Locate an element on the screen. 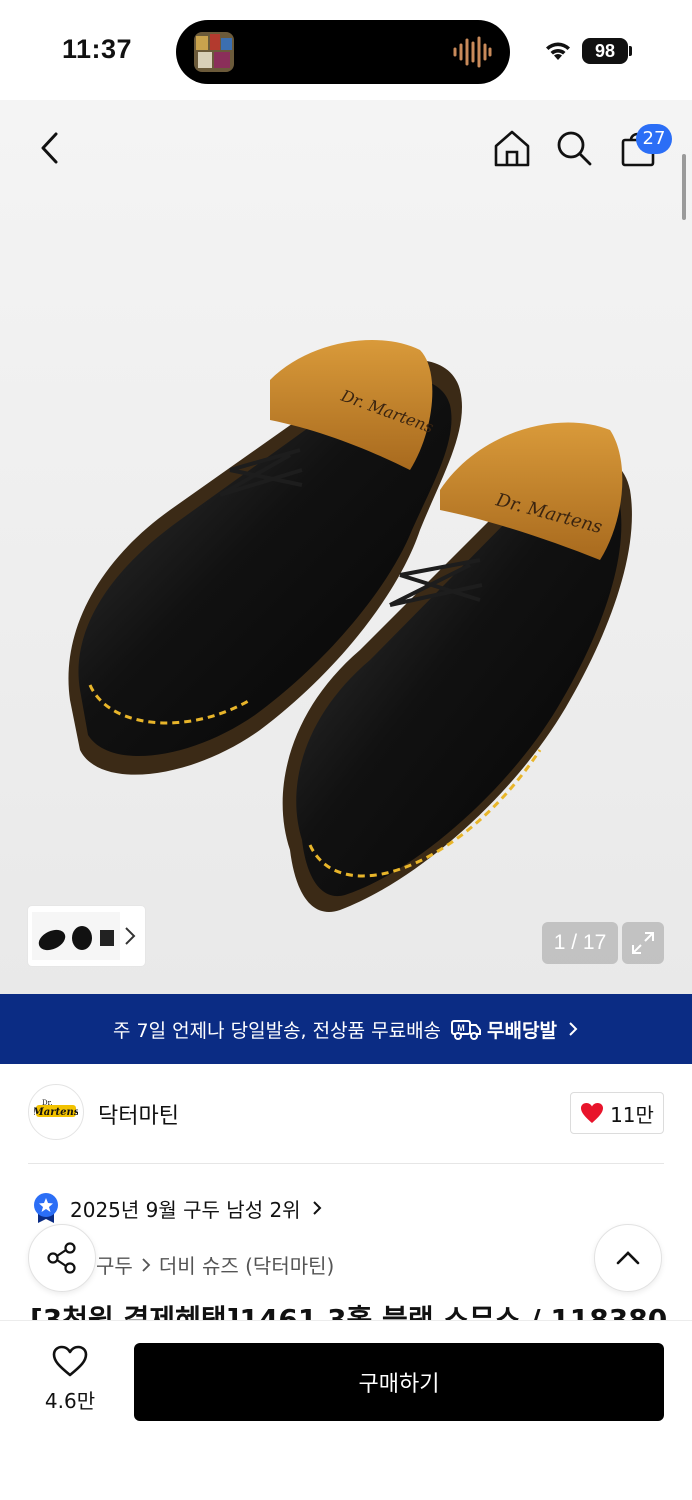 This screenshot has width=692, height=1500. product-title-container: [3천원 결제혜택]1461 3홀 블랙 스무스 / 118380 is located at coordinates (346, 1308).